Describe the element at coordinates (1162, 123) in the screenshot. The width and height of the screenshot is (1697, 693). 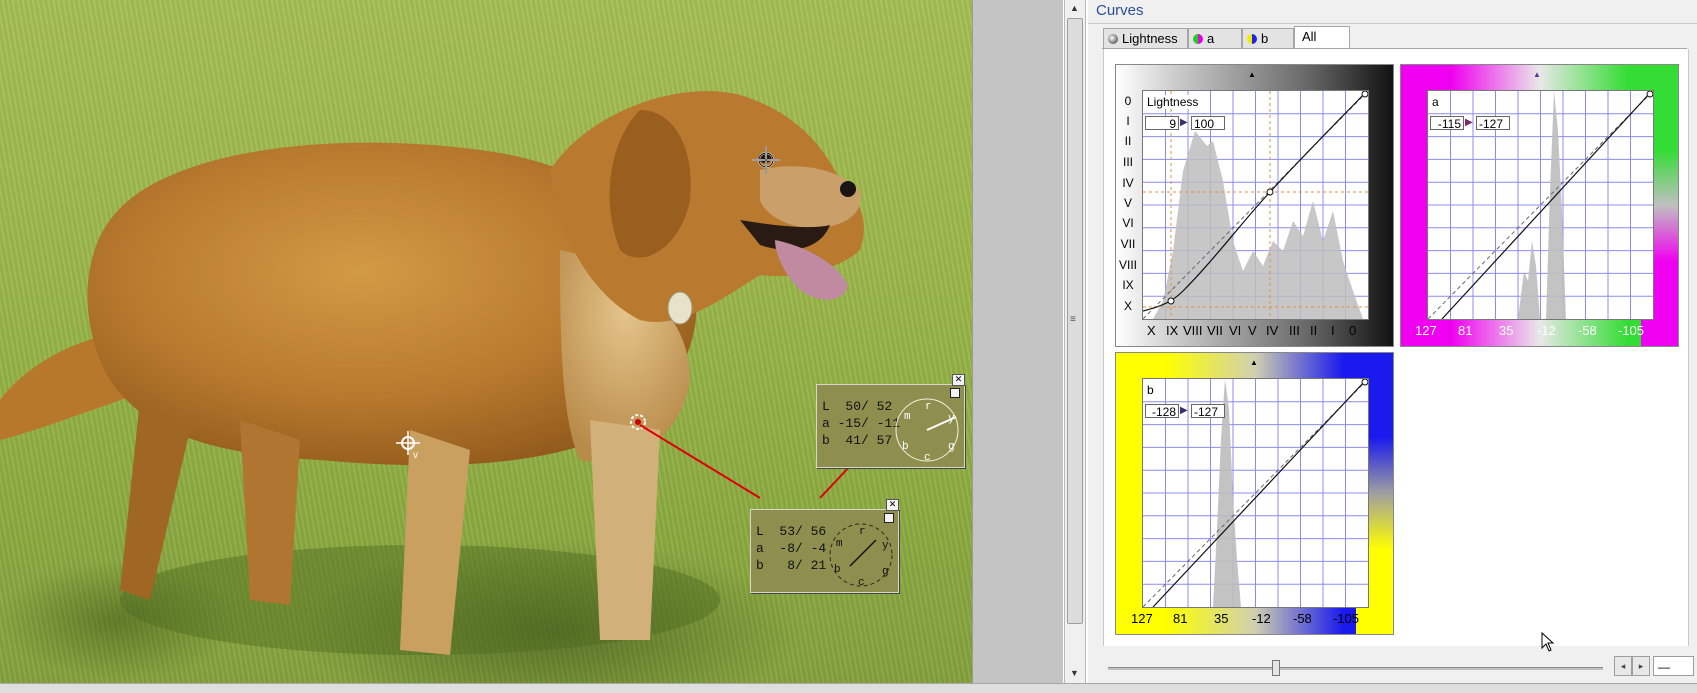
I see `curve-input-field: 9` at that location.